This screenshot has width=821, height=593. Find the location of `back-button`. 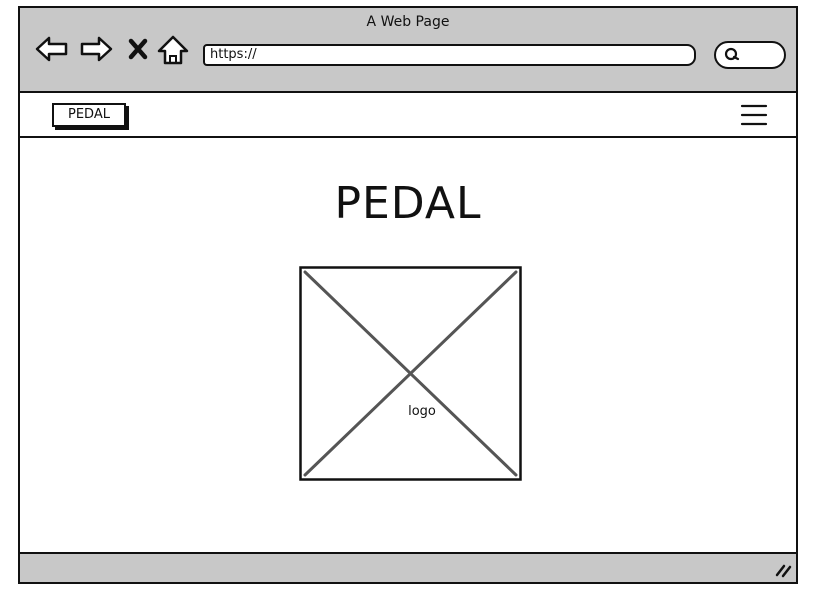

back-button is located at coordinates (52, 49).